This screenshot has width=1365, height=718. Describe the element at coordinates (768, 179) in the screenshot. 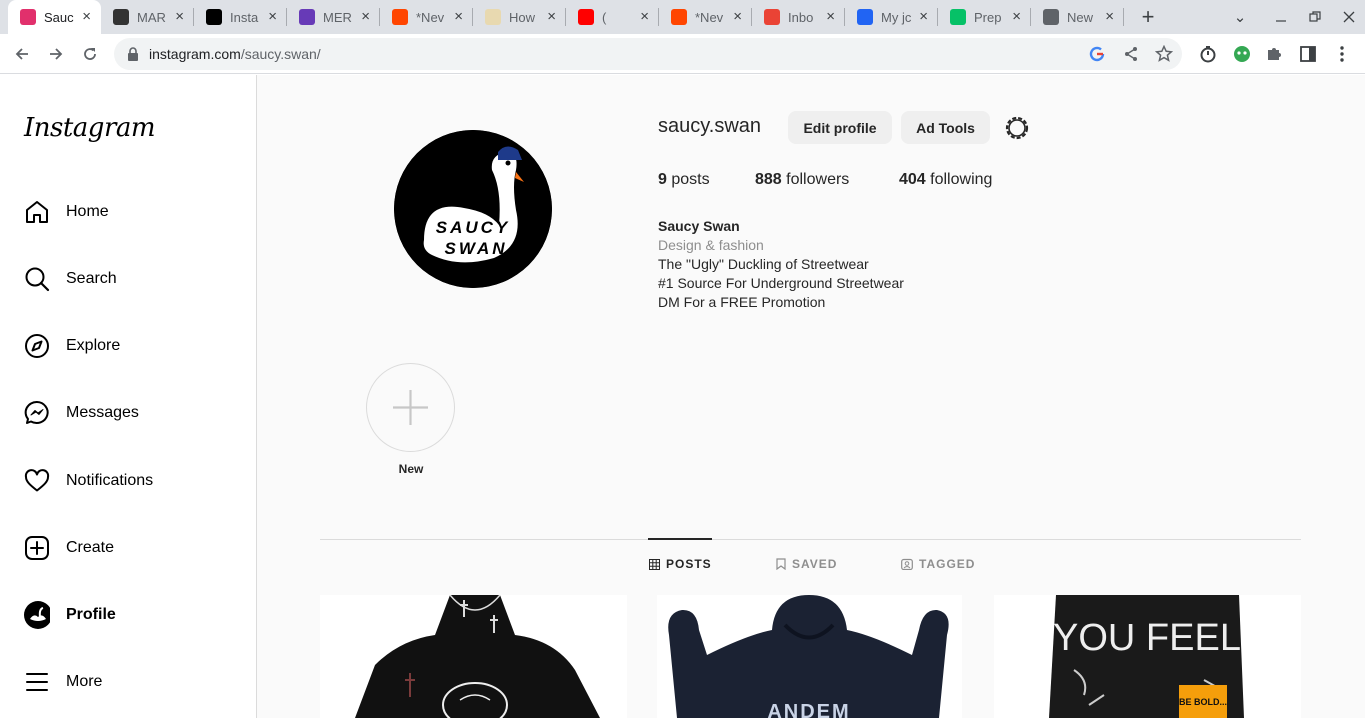

I see `followers-count: 888` at that location.